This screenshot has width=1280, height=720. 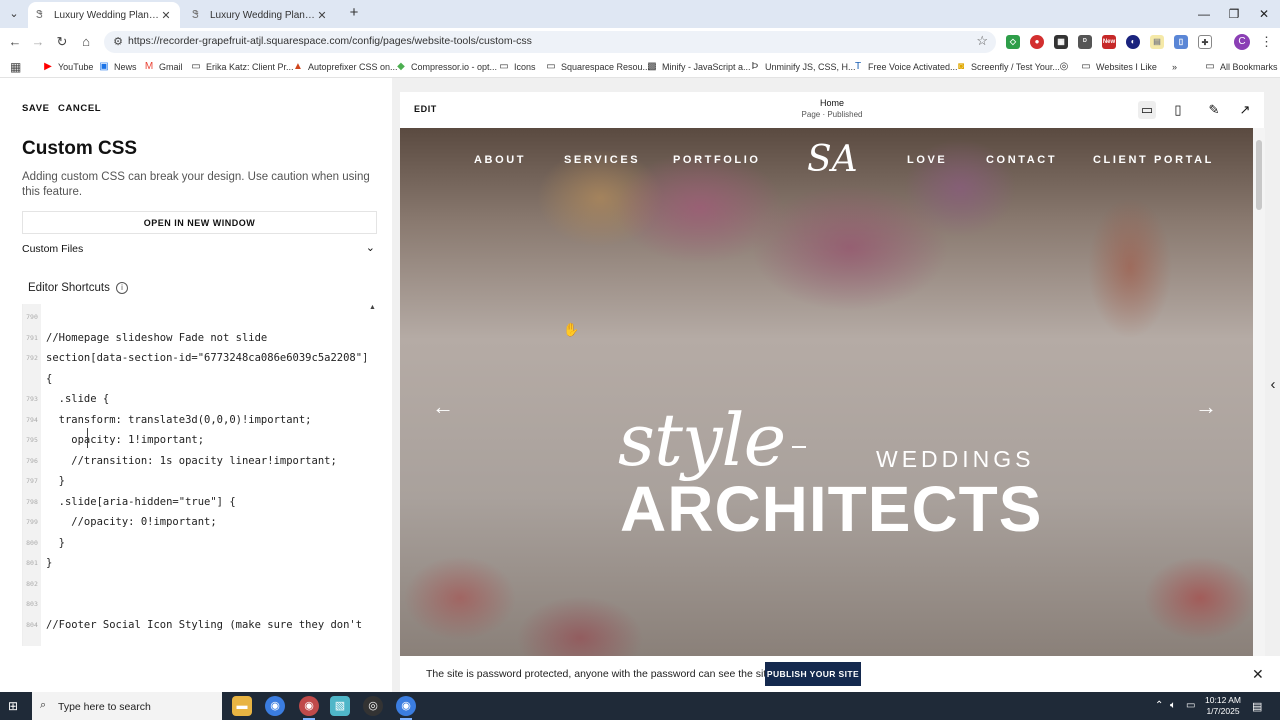 I want to click on code-line: 801}, so click(x=194, y=563).